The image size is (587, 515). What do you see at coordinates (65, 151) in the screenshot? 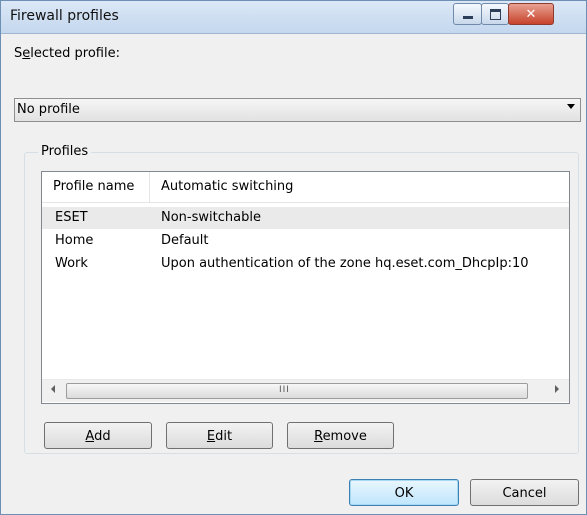
I see `profiles-group-label: Profiles` at bounding box center [65, 151].